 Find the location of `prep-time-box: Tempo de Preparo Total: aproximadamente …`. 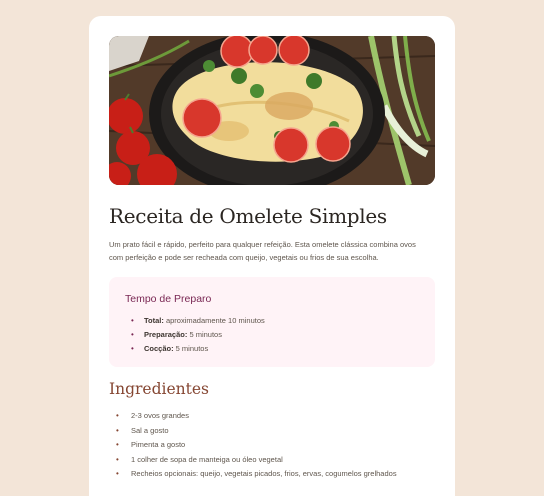

prep-time-box: Tempo de Preparo Total: aproximadamente … is located at coordinates (272, 322).